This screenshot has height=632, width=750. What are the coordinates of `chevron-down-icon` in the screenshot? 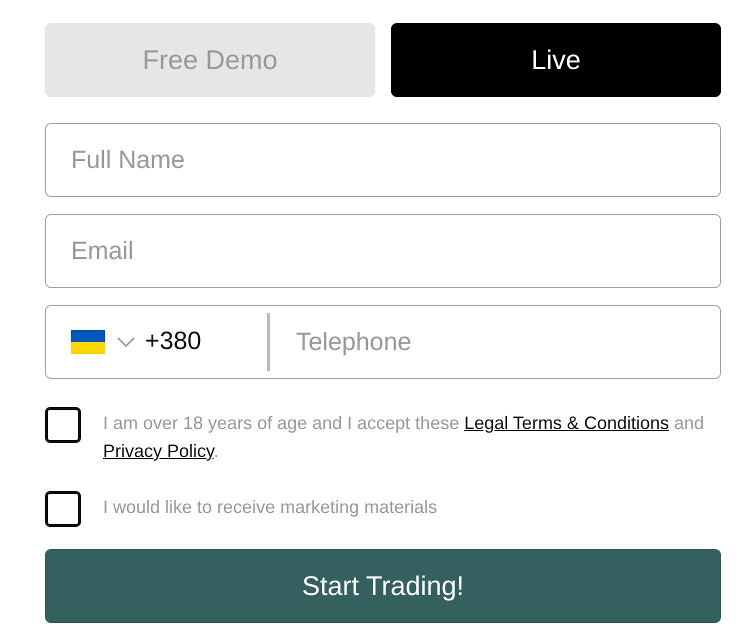 It's located at (126, 342).